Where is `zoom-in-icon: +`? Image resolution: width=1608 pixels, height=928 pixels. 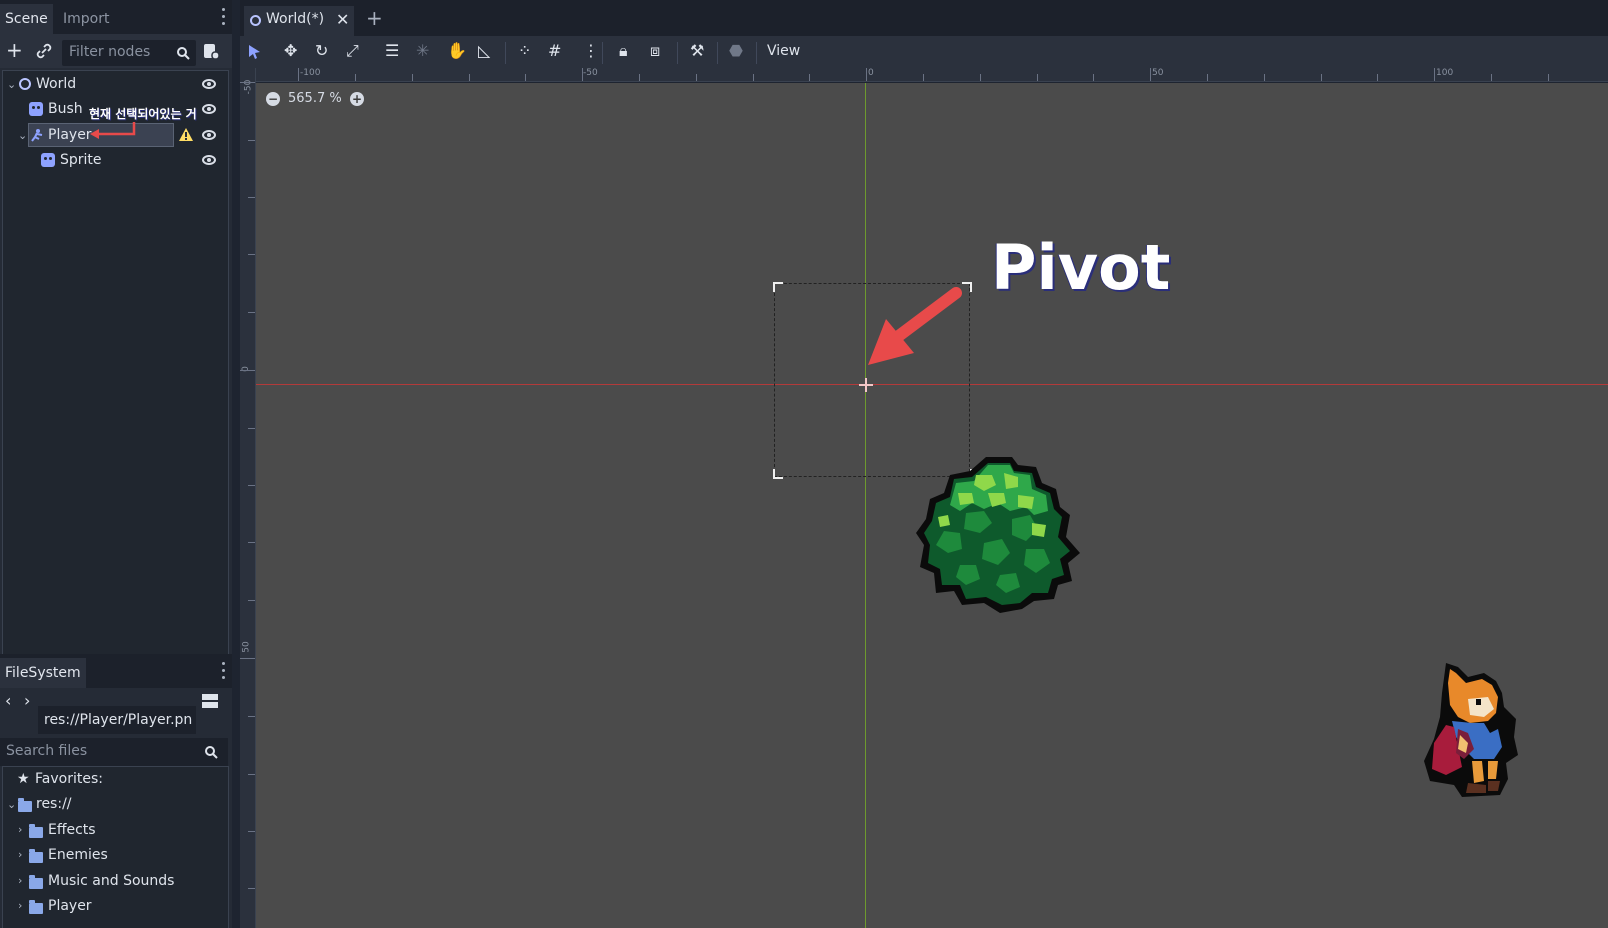 zoom-in-icon: + is located at coordinates (357, 99).